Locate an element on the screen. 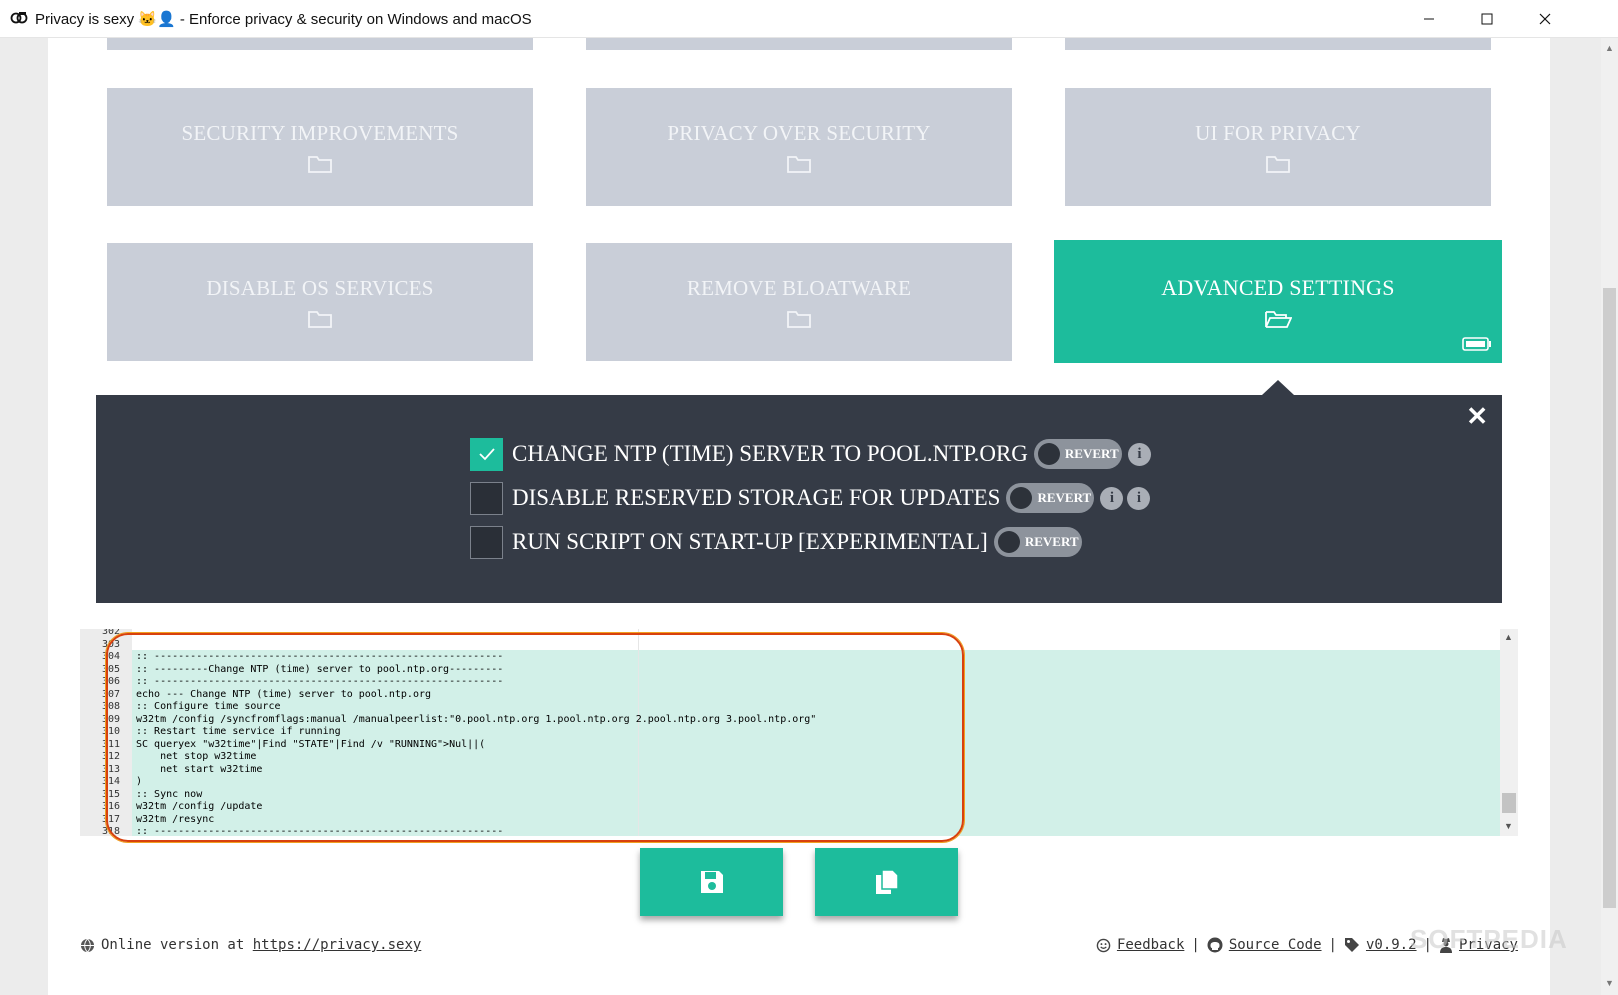  copy-icon is located at coordinates (887, 881).